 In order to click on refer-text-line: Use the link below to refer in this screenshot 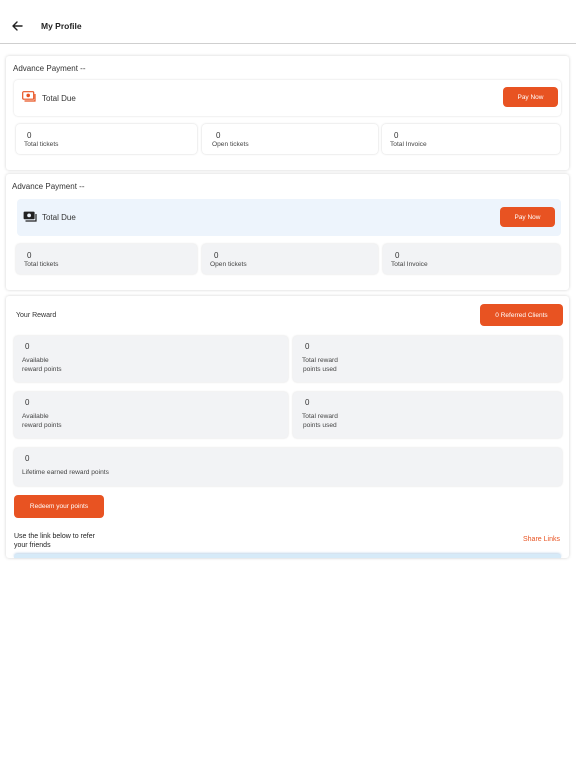, I will do `click(54, 536)`.